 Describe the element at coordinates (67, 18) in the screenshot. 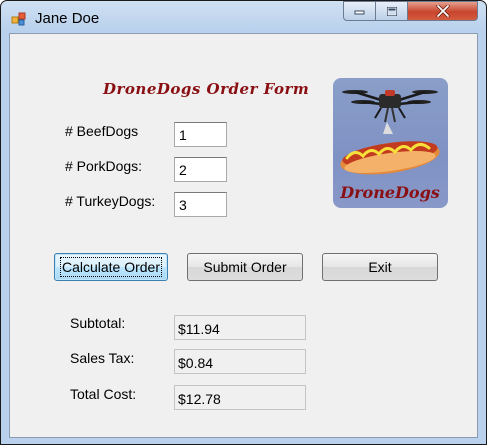

I see `window-title: Jane Doe` at that location.